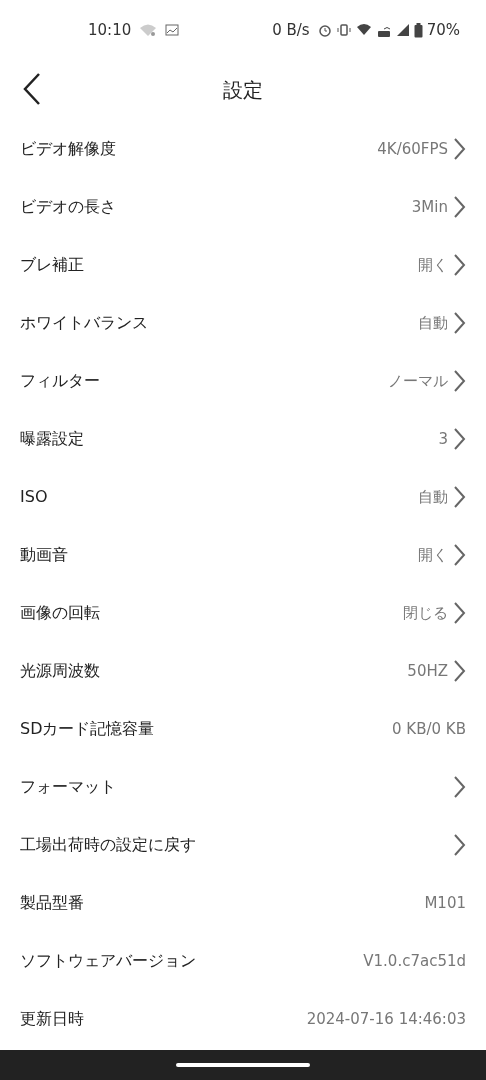 This screenshot has height=1080, width=486. I want to click on battery-icon, so click(418, 30).